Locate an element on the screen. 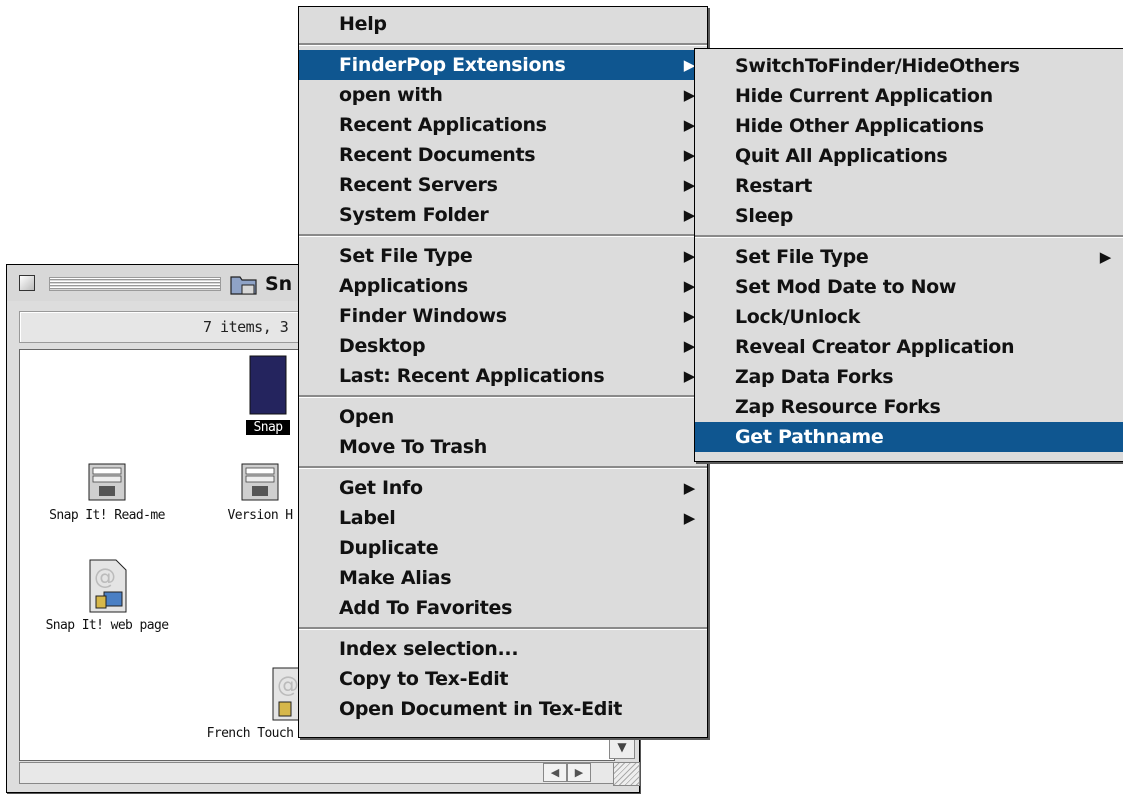 This screenshot has height=795, width=1123. menu-item-duplicate: Duplicate is located at coordinates (503, 548).